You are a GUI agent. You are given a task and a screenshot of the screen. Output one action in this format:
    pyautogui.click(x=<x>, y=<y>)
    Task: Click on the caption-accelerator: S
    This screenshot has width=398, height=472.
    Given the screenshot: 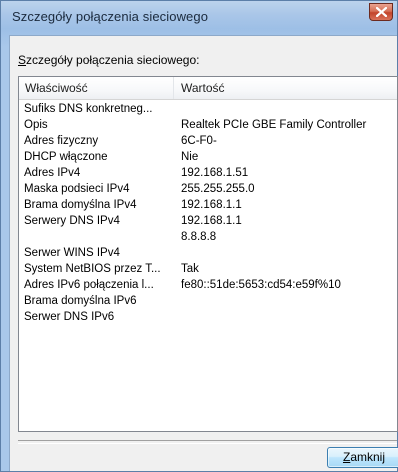 What is the action you would take?
    pyautogui.click(x=22, y=60)
    